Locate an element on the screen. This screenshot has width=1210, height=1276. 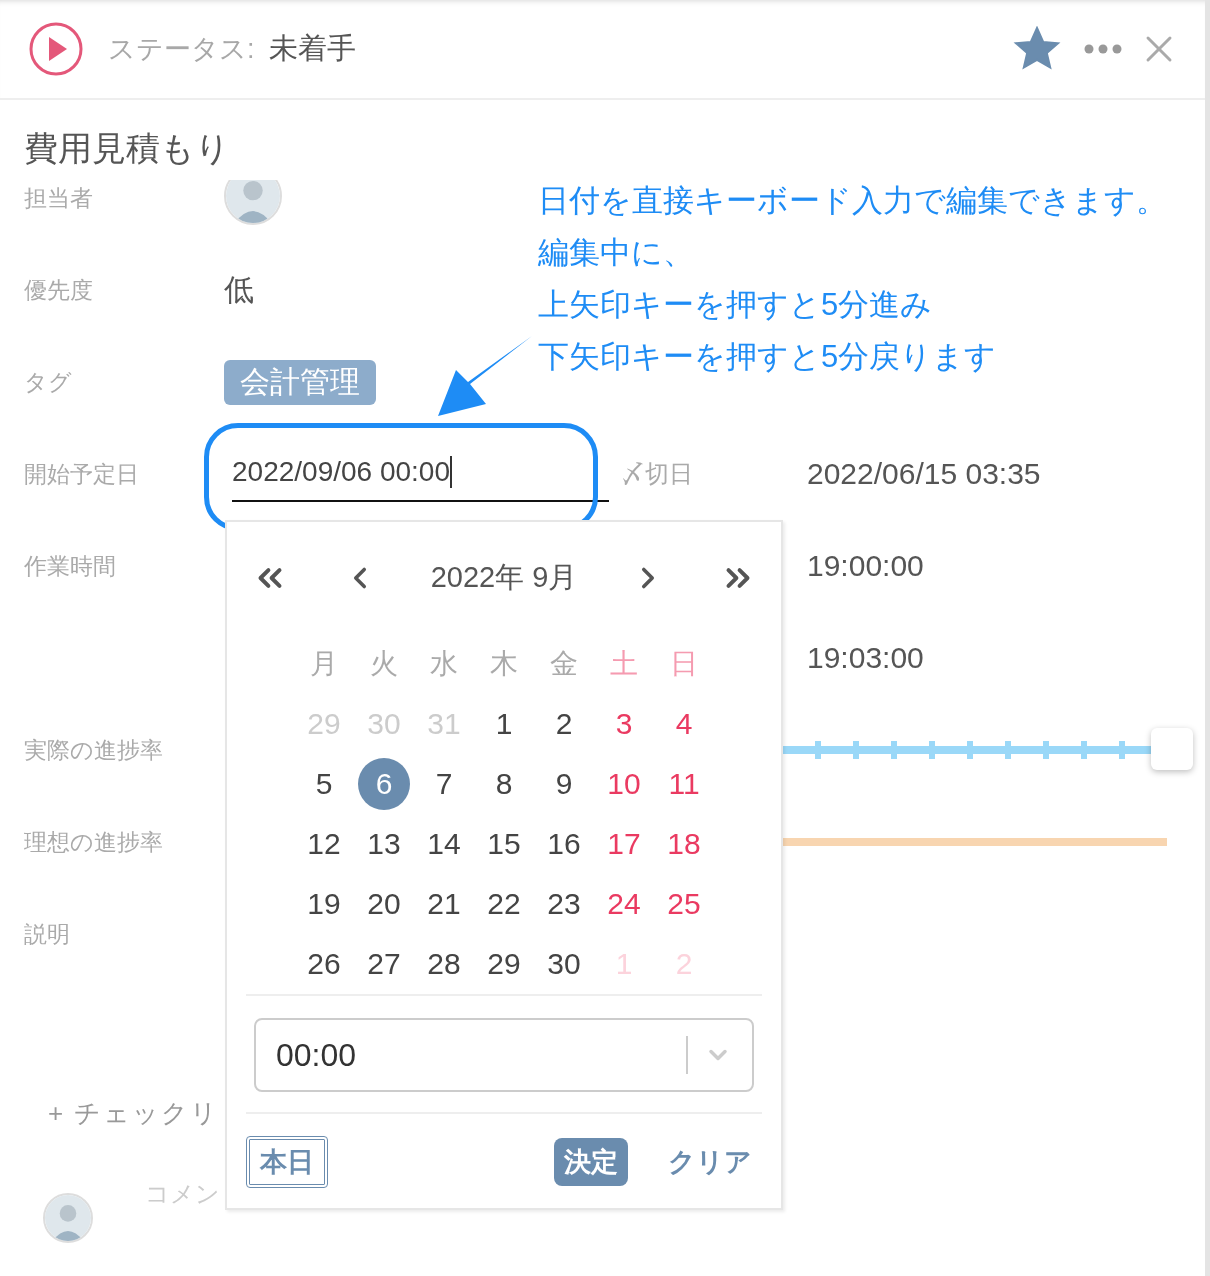
field-value: 2022/06/15 03:35 is located at coordinates (924, 474).